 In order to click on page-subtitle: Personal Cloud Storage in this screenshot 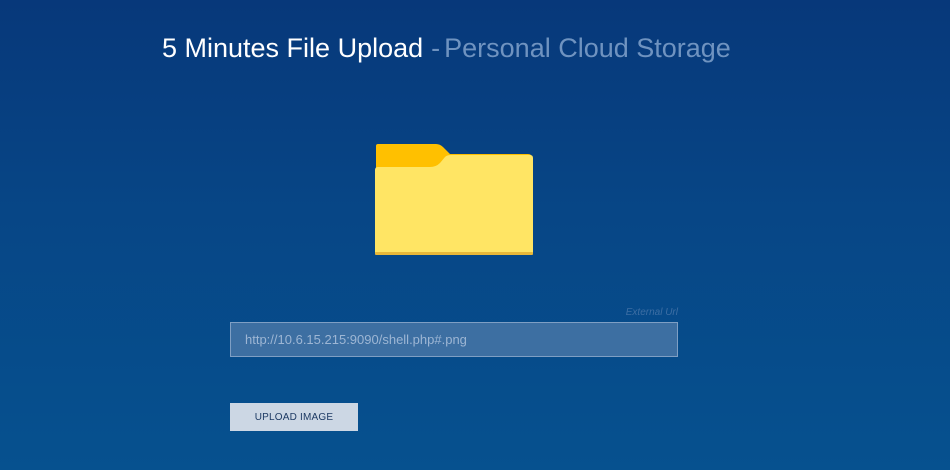, I will do `click(587, 48)`.